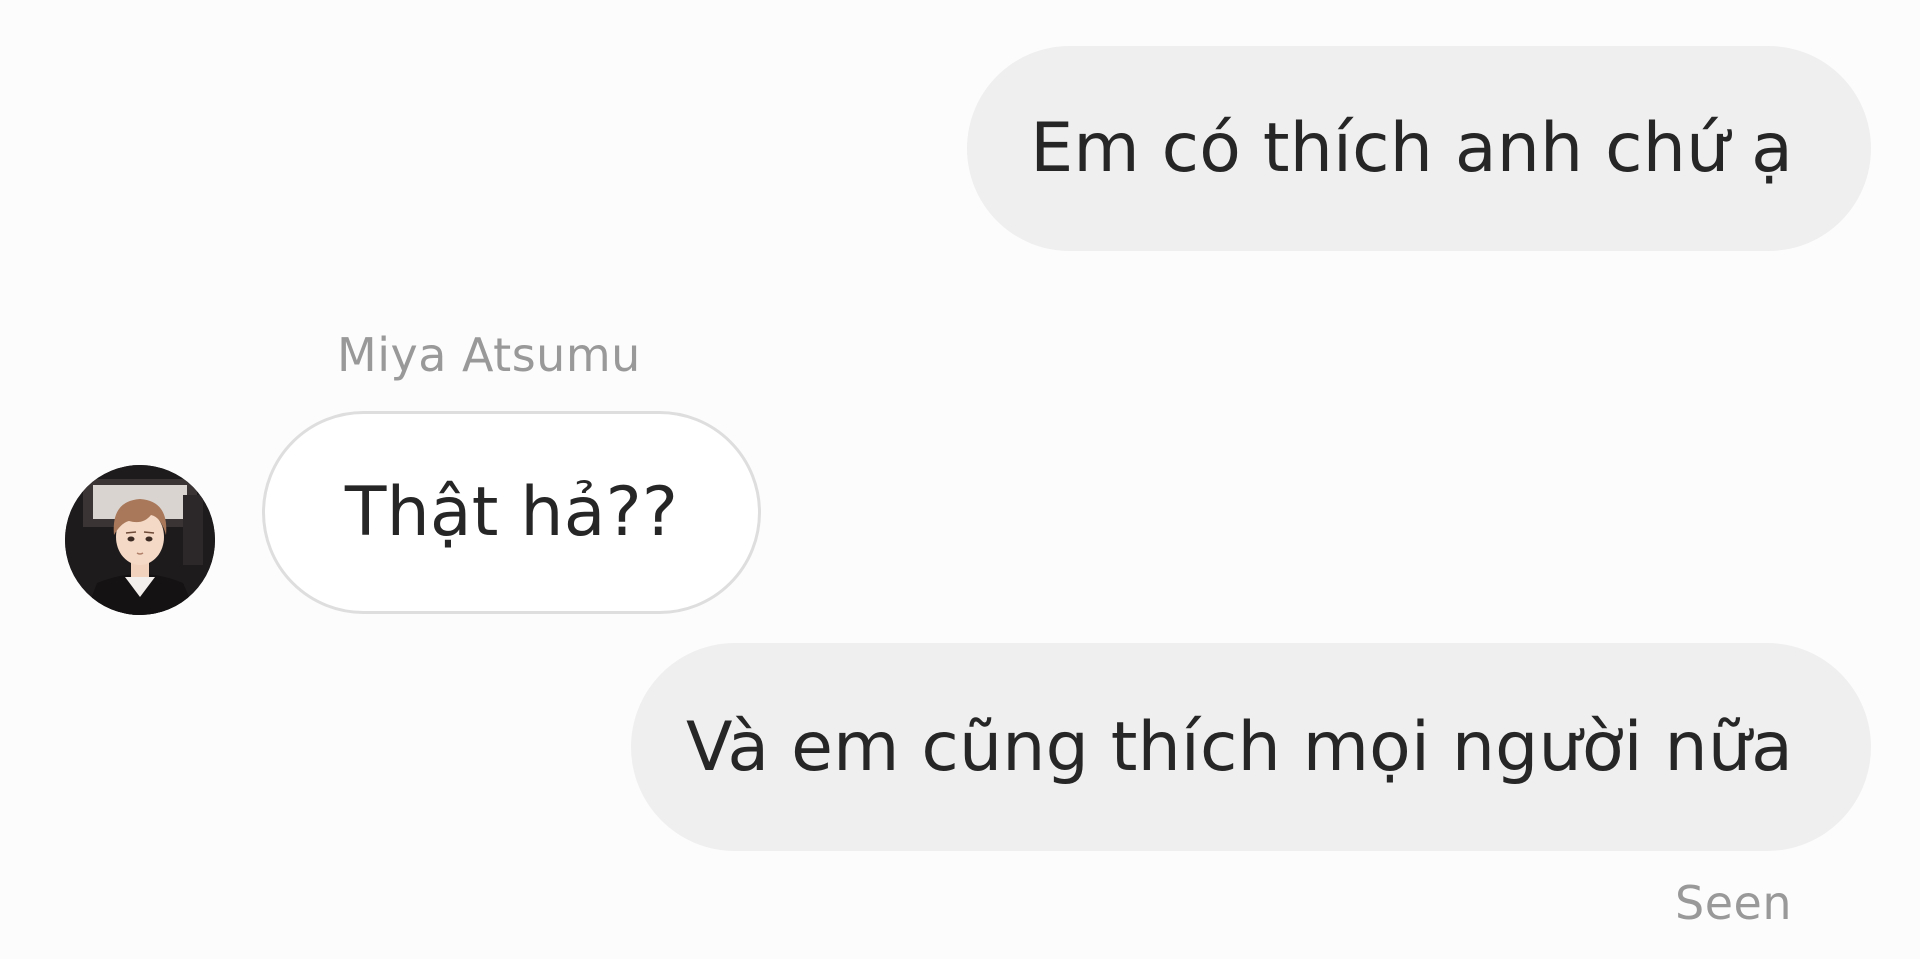  I want to click on seen-status: Seen, so click(1733, 903).